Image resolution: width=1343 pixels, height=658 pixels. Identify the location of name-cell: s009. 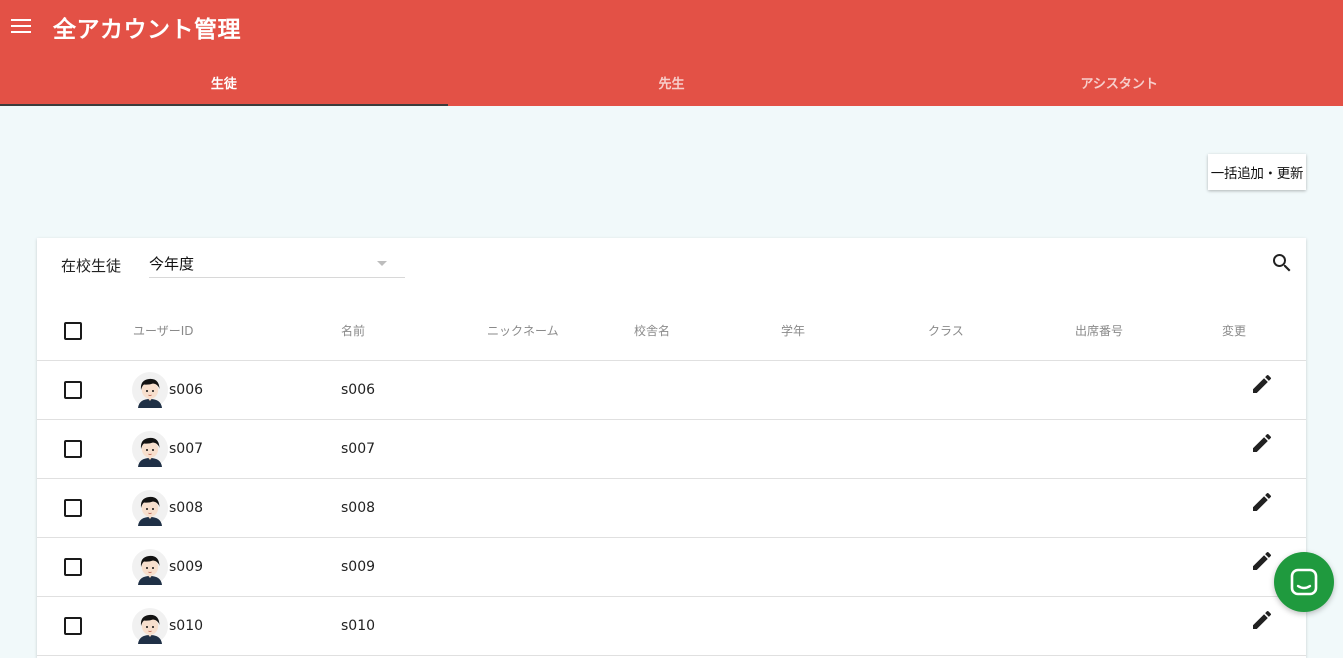
(414, 567).